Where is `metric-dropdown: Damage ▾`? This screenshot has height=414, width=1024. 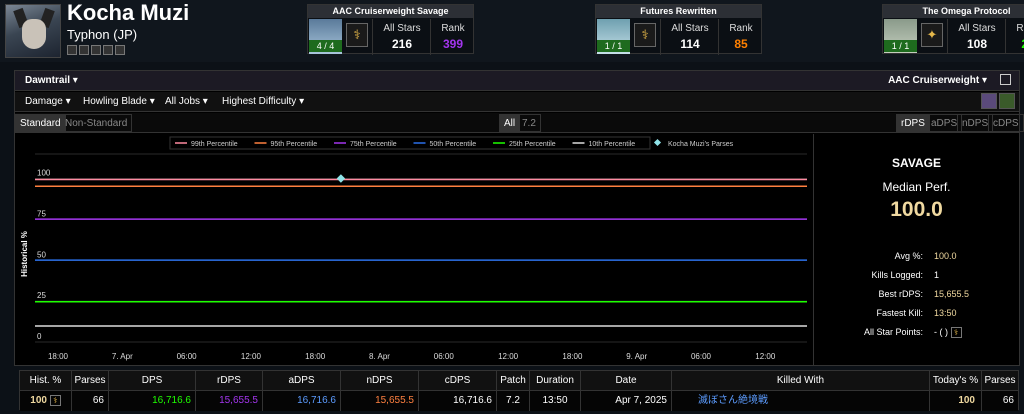
metric-dropdown: Damage ▾ is located at coordinates (48, 101).